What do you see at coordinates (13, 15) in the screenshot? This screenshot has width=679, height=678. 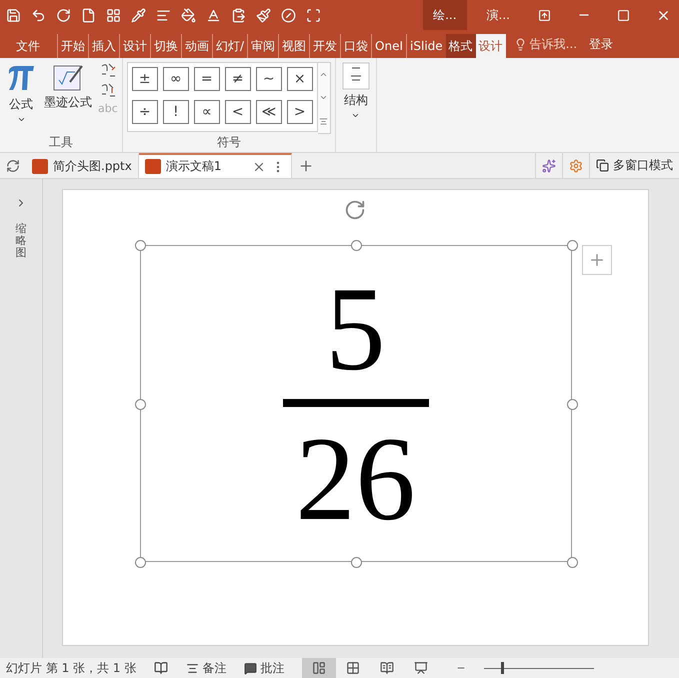 I see `save-icon` at bounding box center [13, 15].